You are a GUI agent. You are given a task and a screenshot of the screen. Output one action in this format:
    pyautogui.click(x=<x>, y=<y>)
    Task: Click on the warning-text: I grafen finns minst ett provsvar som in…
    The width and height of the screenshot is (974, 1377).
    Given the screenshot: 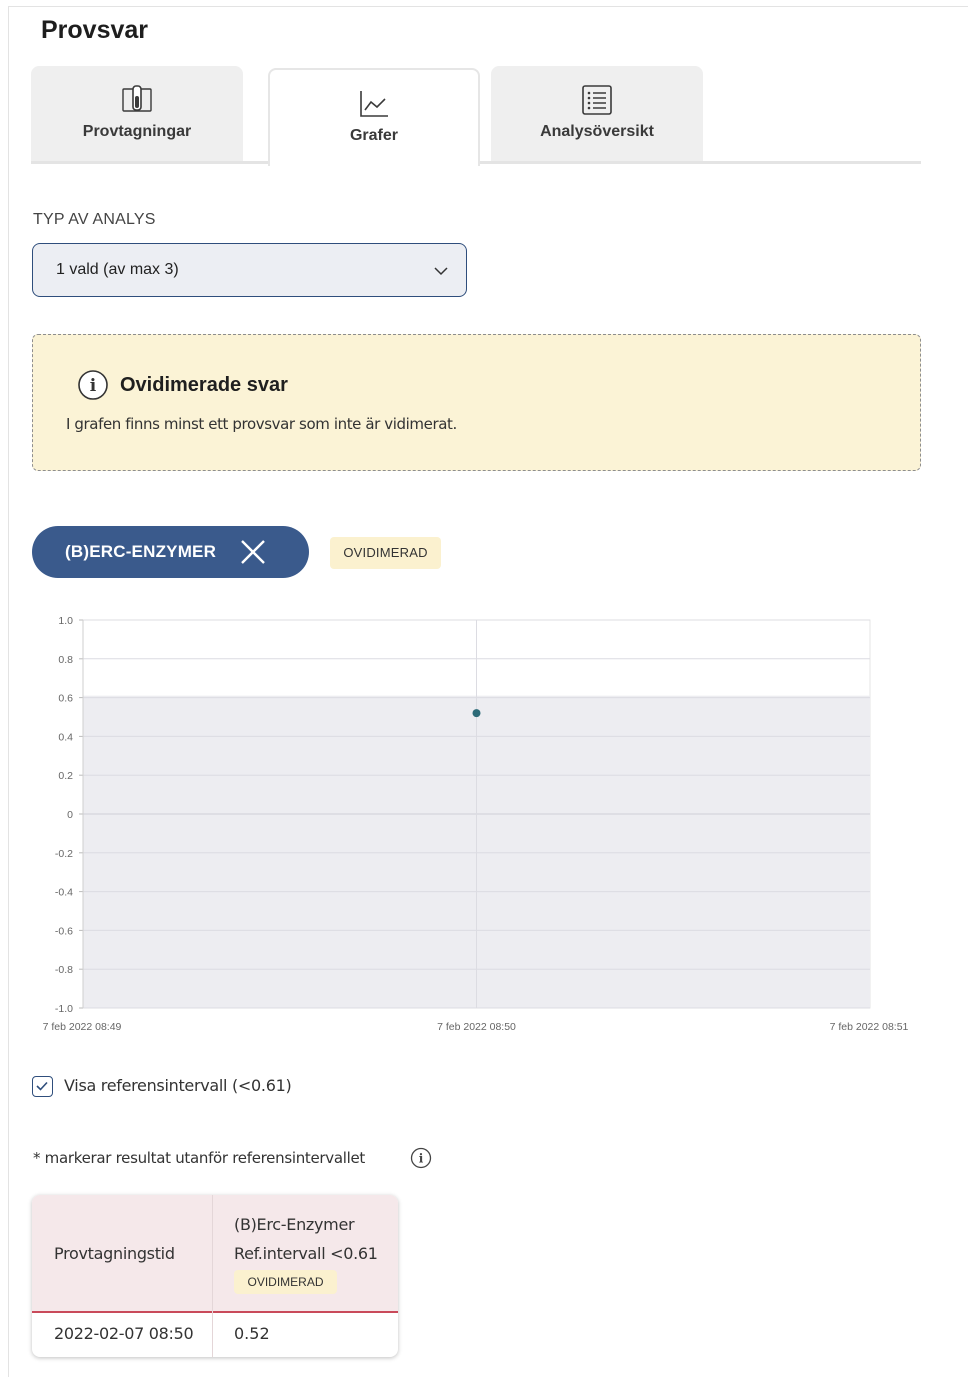 What is the action you would take?
    pyautogui.click(x=261, y=424)
    